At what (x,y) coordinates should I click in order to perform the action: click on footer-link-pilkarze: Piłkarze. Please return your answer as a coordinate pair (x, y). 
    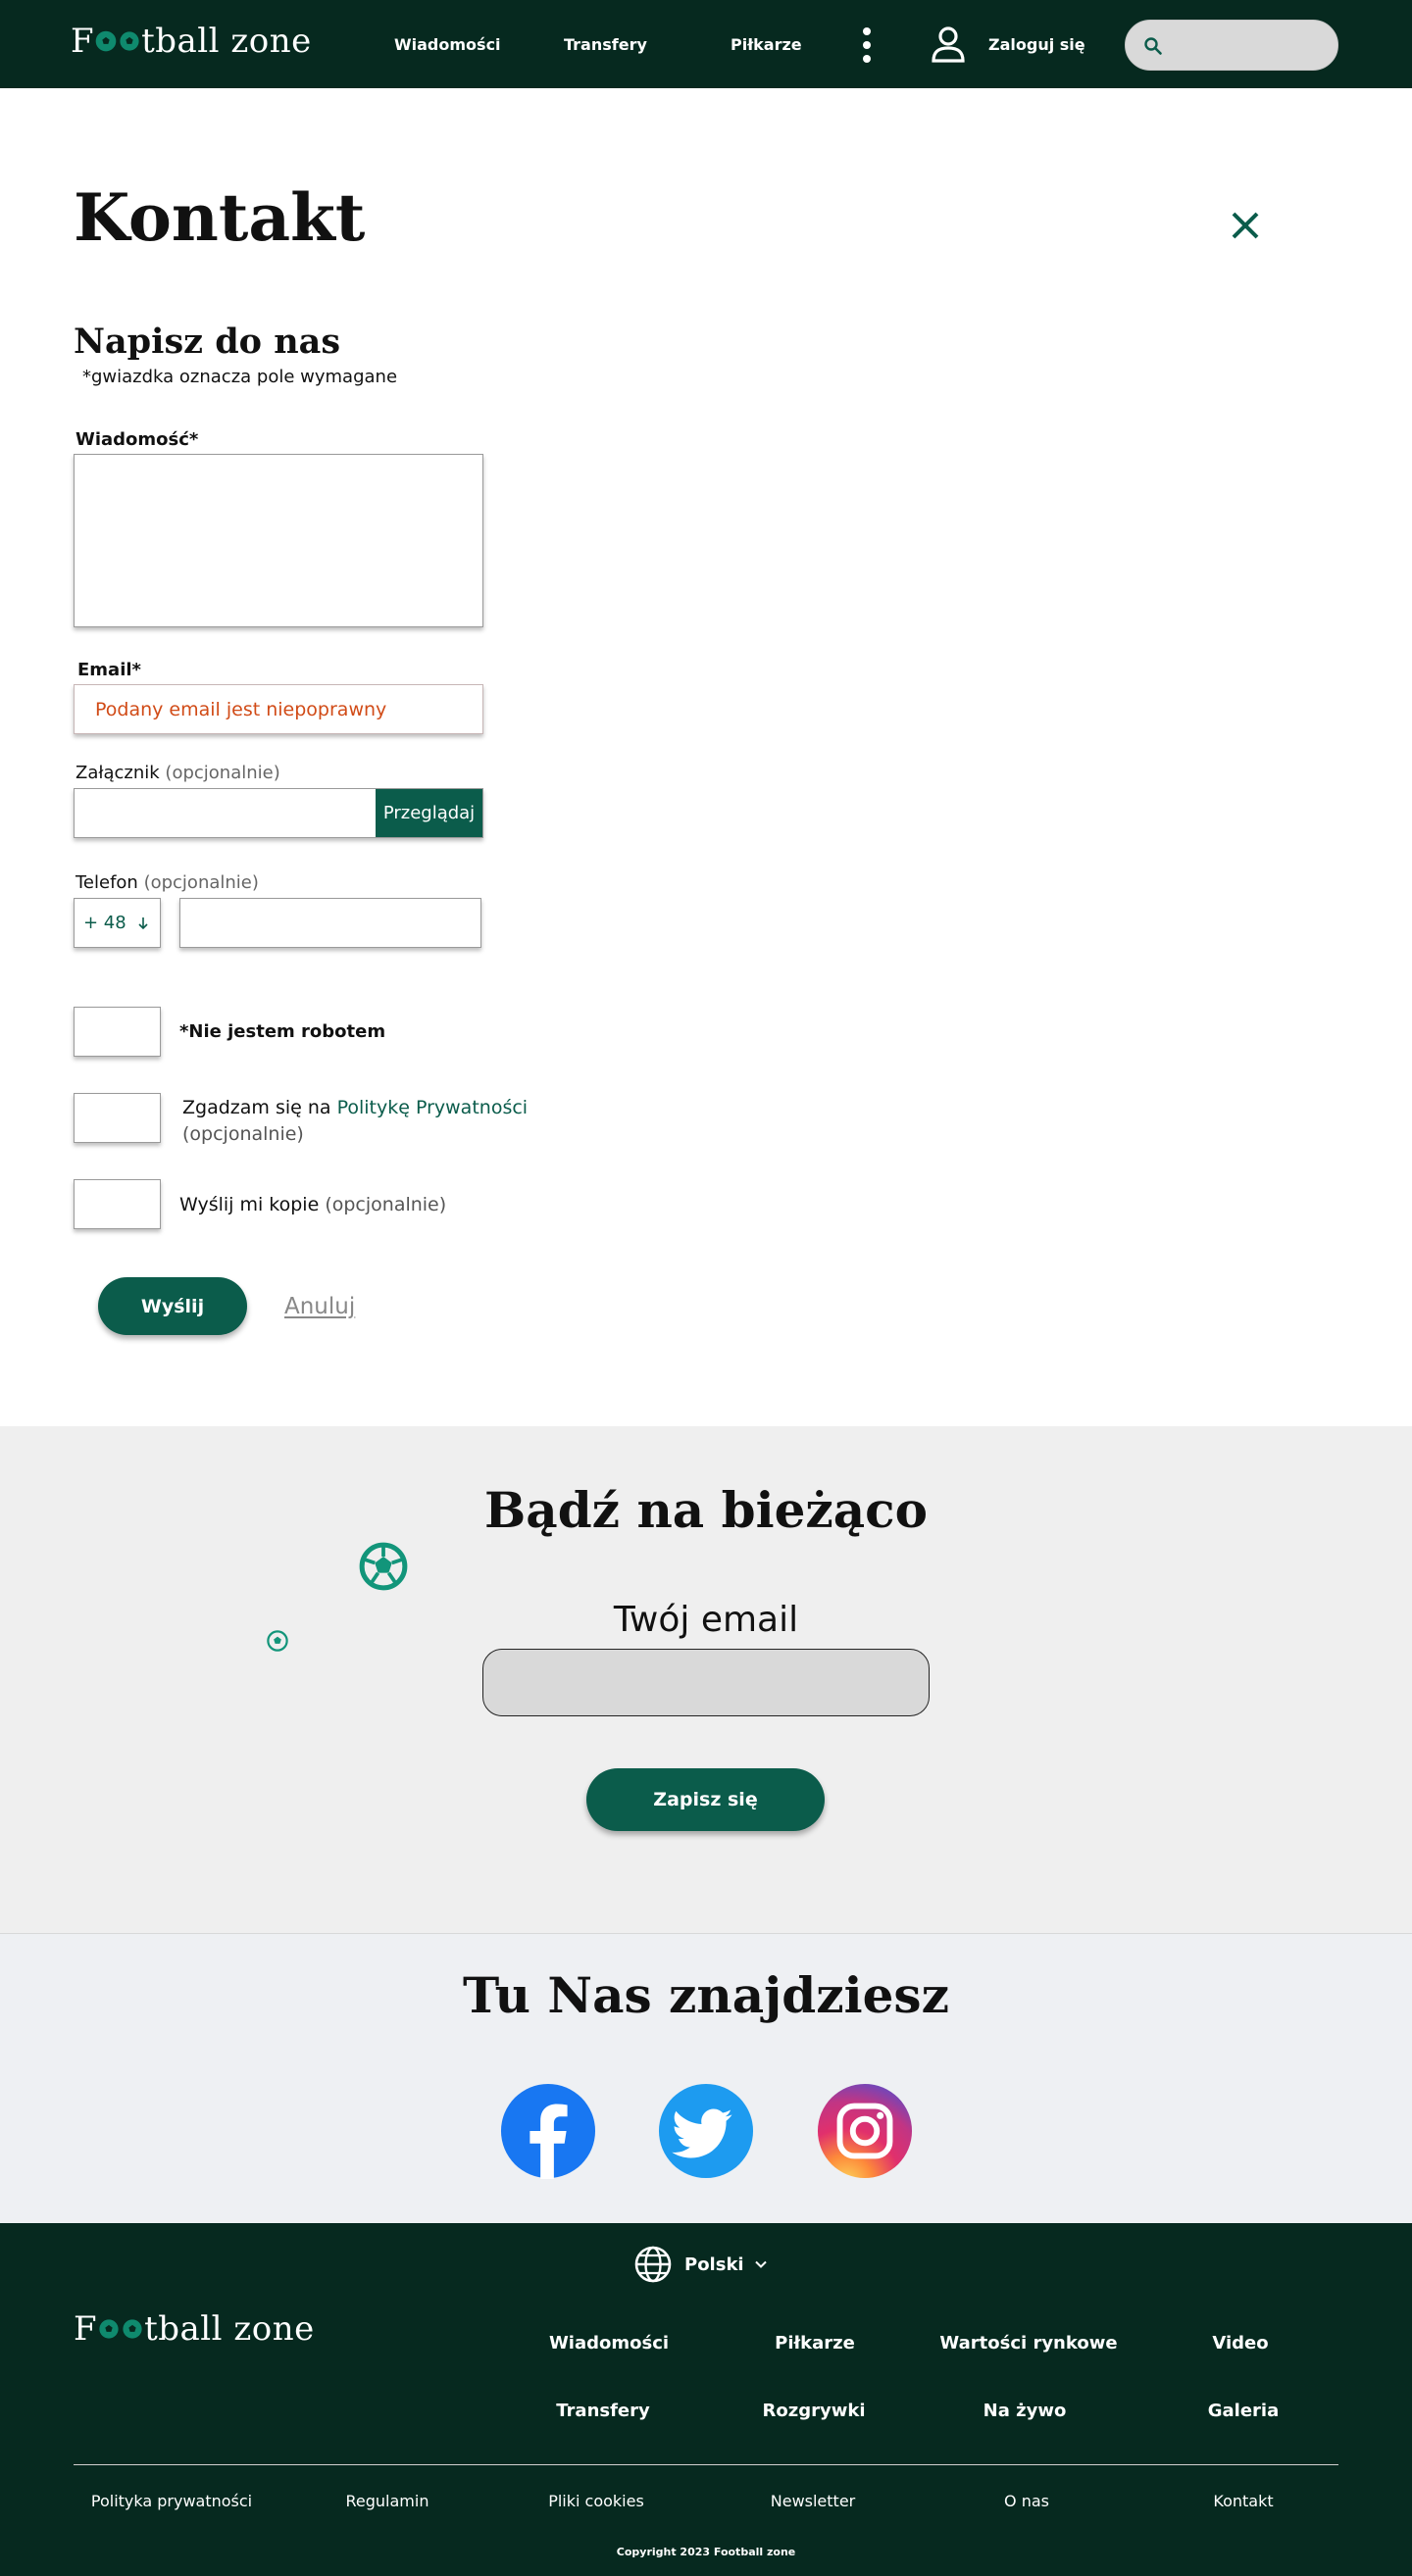
    Looking at the image, I should click on (815, 2343).